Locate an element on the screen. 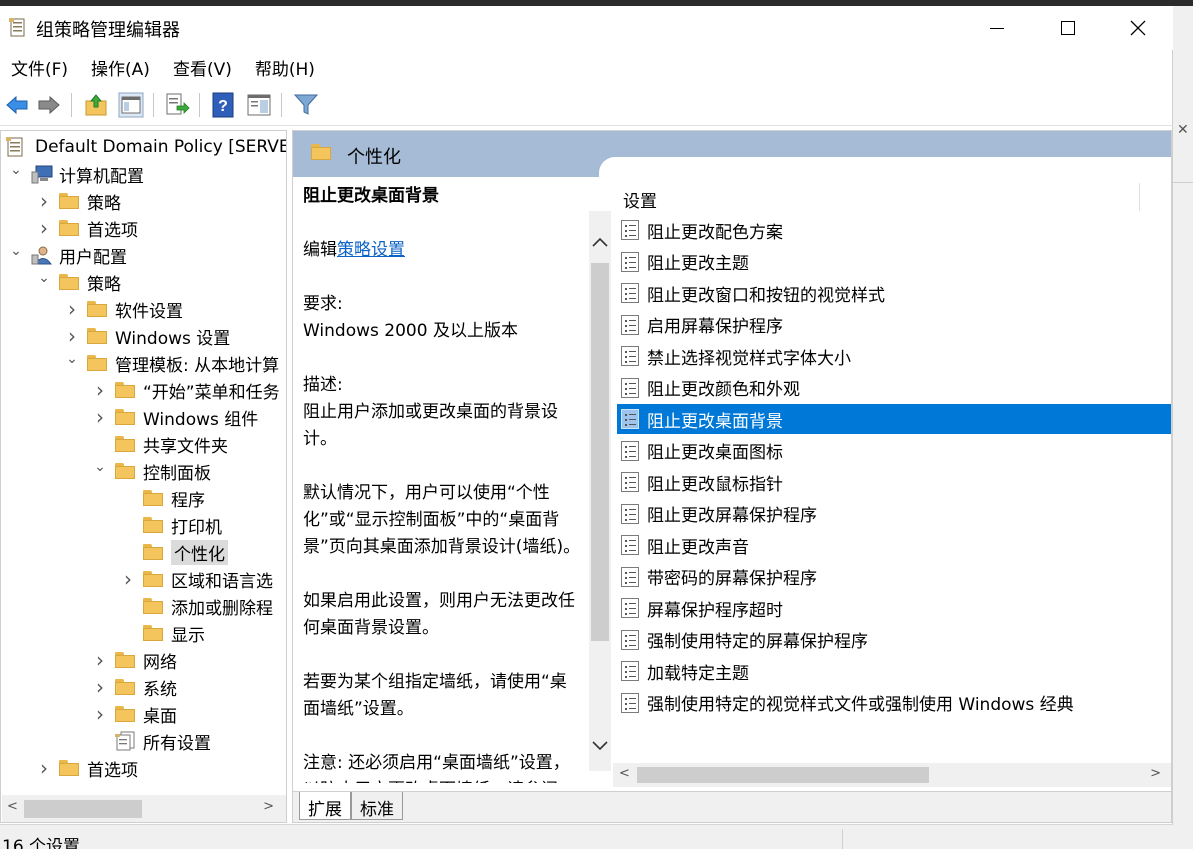 This screenshot has width=1193, height=849. maximize-button is located at coordinates (1068, 28).